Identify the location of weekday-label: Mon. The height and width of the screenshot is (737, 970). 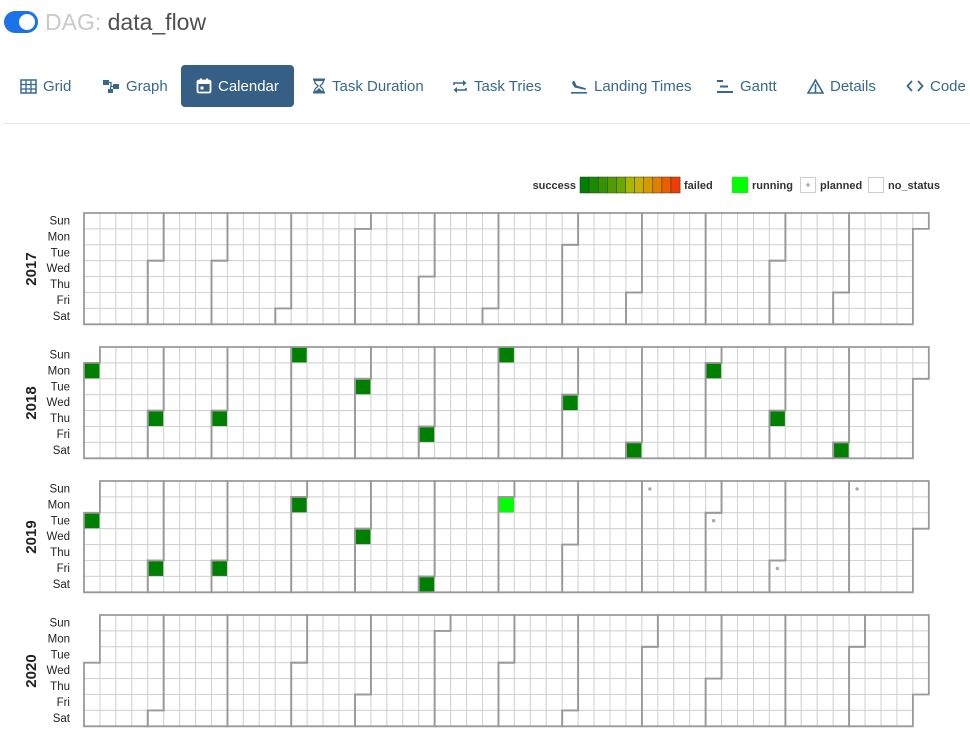
(59, 505).